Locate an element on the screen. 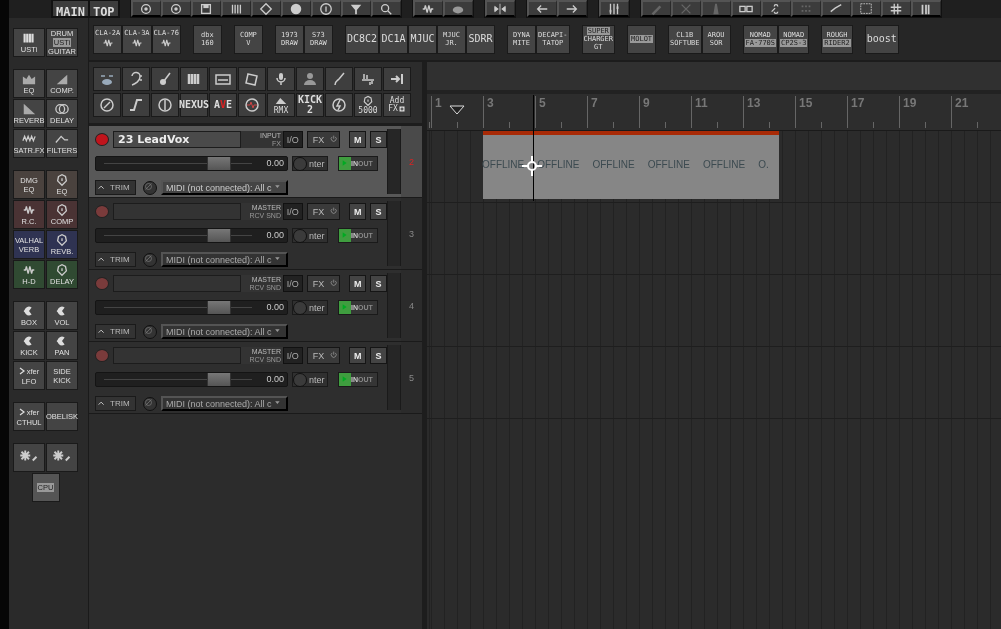  toolbar-button: RMX is located at coordinates (281, 105).